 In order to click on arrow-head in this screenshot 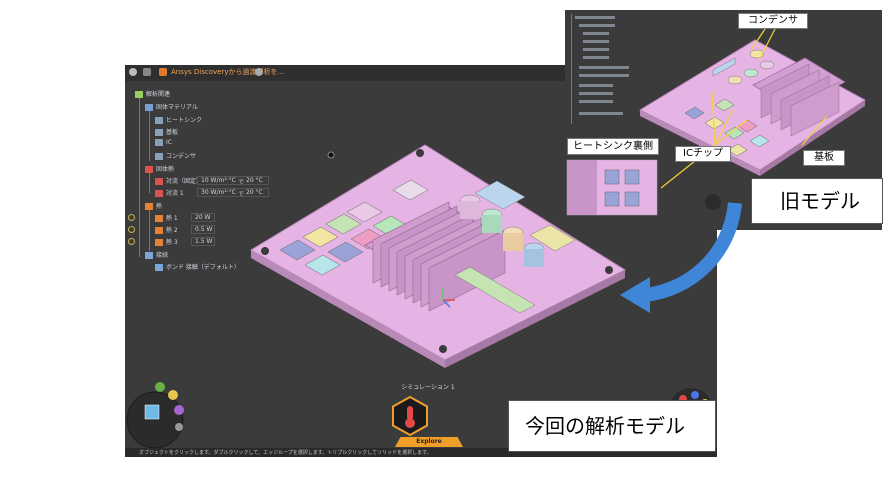, I will do `click(635, 295)`.